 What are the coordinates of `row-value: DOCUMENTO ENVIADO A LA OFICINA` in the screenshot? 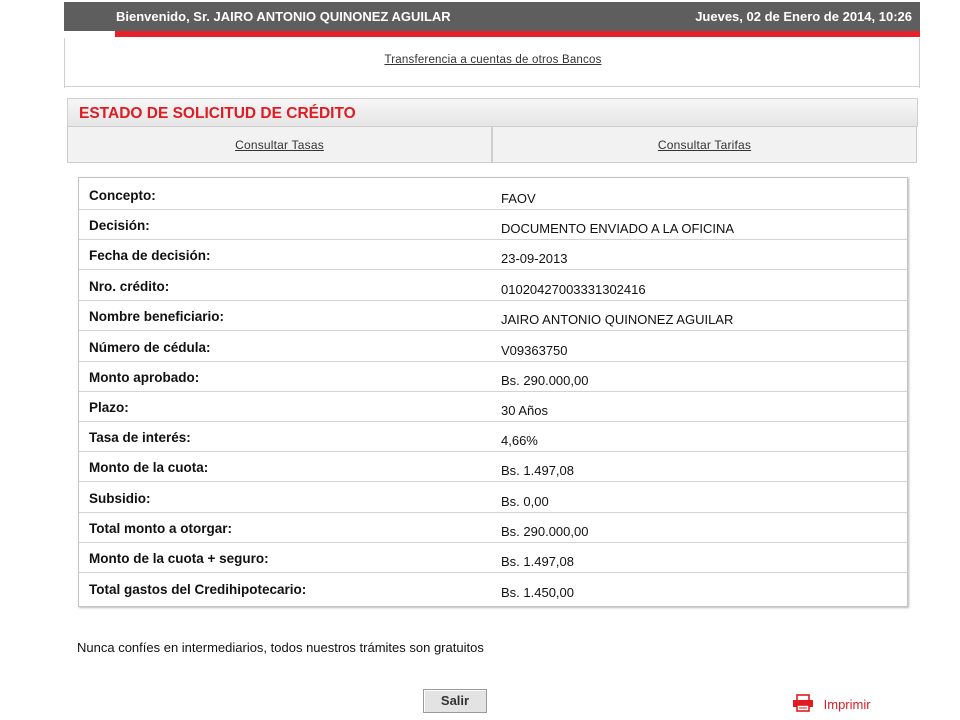 It's located at (618, 228).